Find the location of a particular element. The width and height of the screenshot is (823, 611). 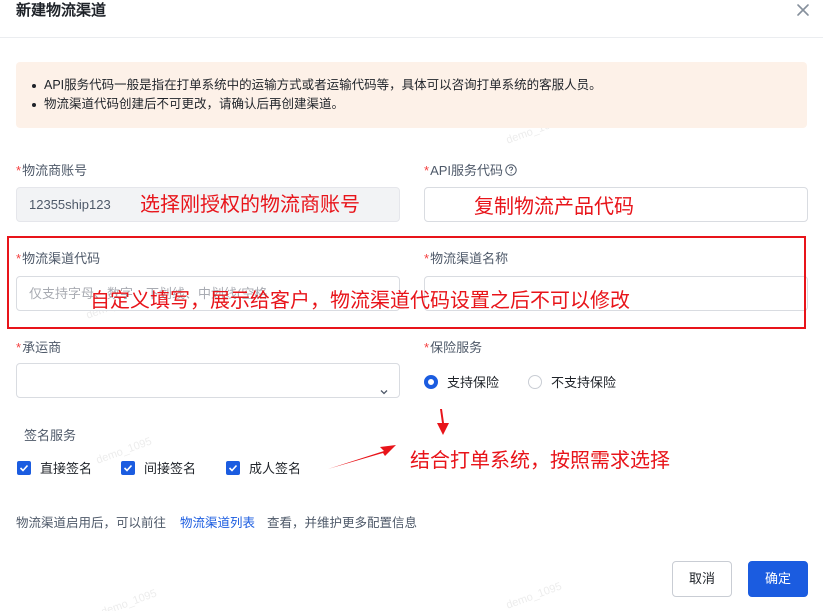

dialog-title: 新建物流渠道 is located at coordinates (61, 10).